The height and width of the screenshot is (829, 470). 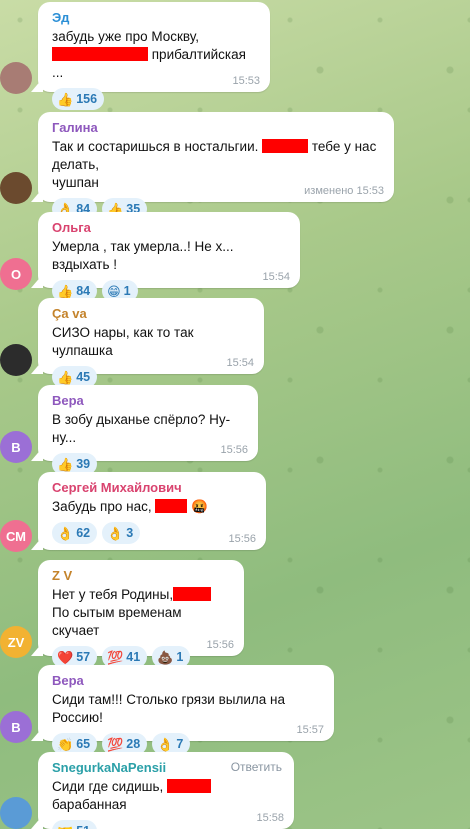 I want to click on reaction-chip: 🤝51, so click(x=75, y=824).